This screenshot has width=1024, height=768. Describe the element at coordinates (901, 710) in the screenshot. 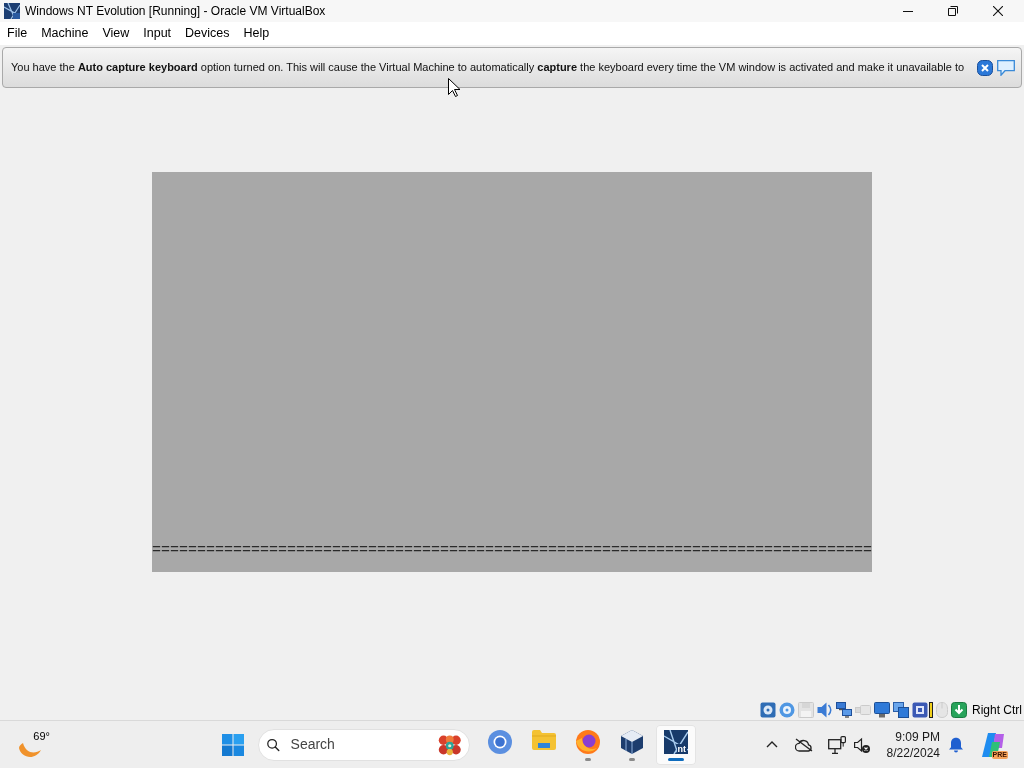

I see `stacked-windows-icon` at that location.